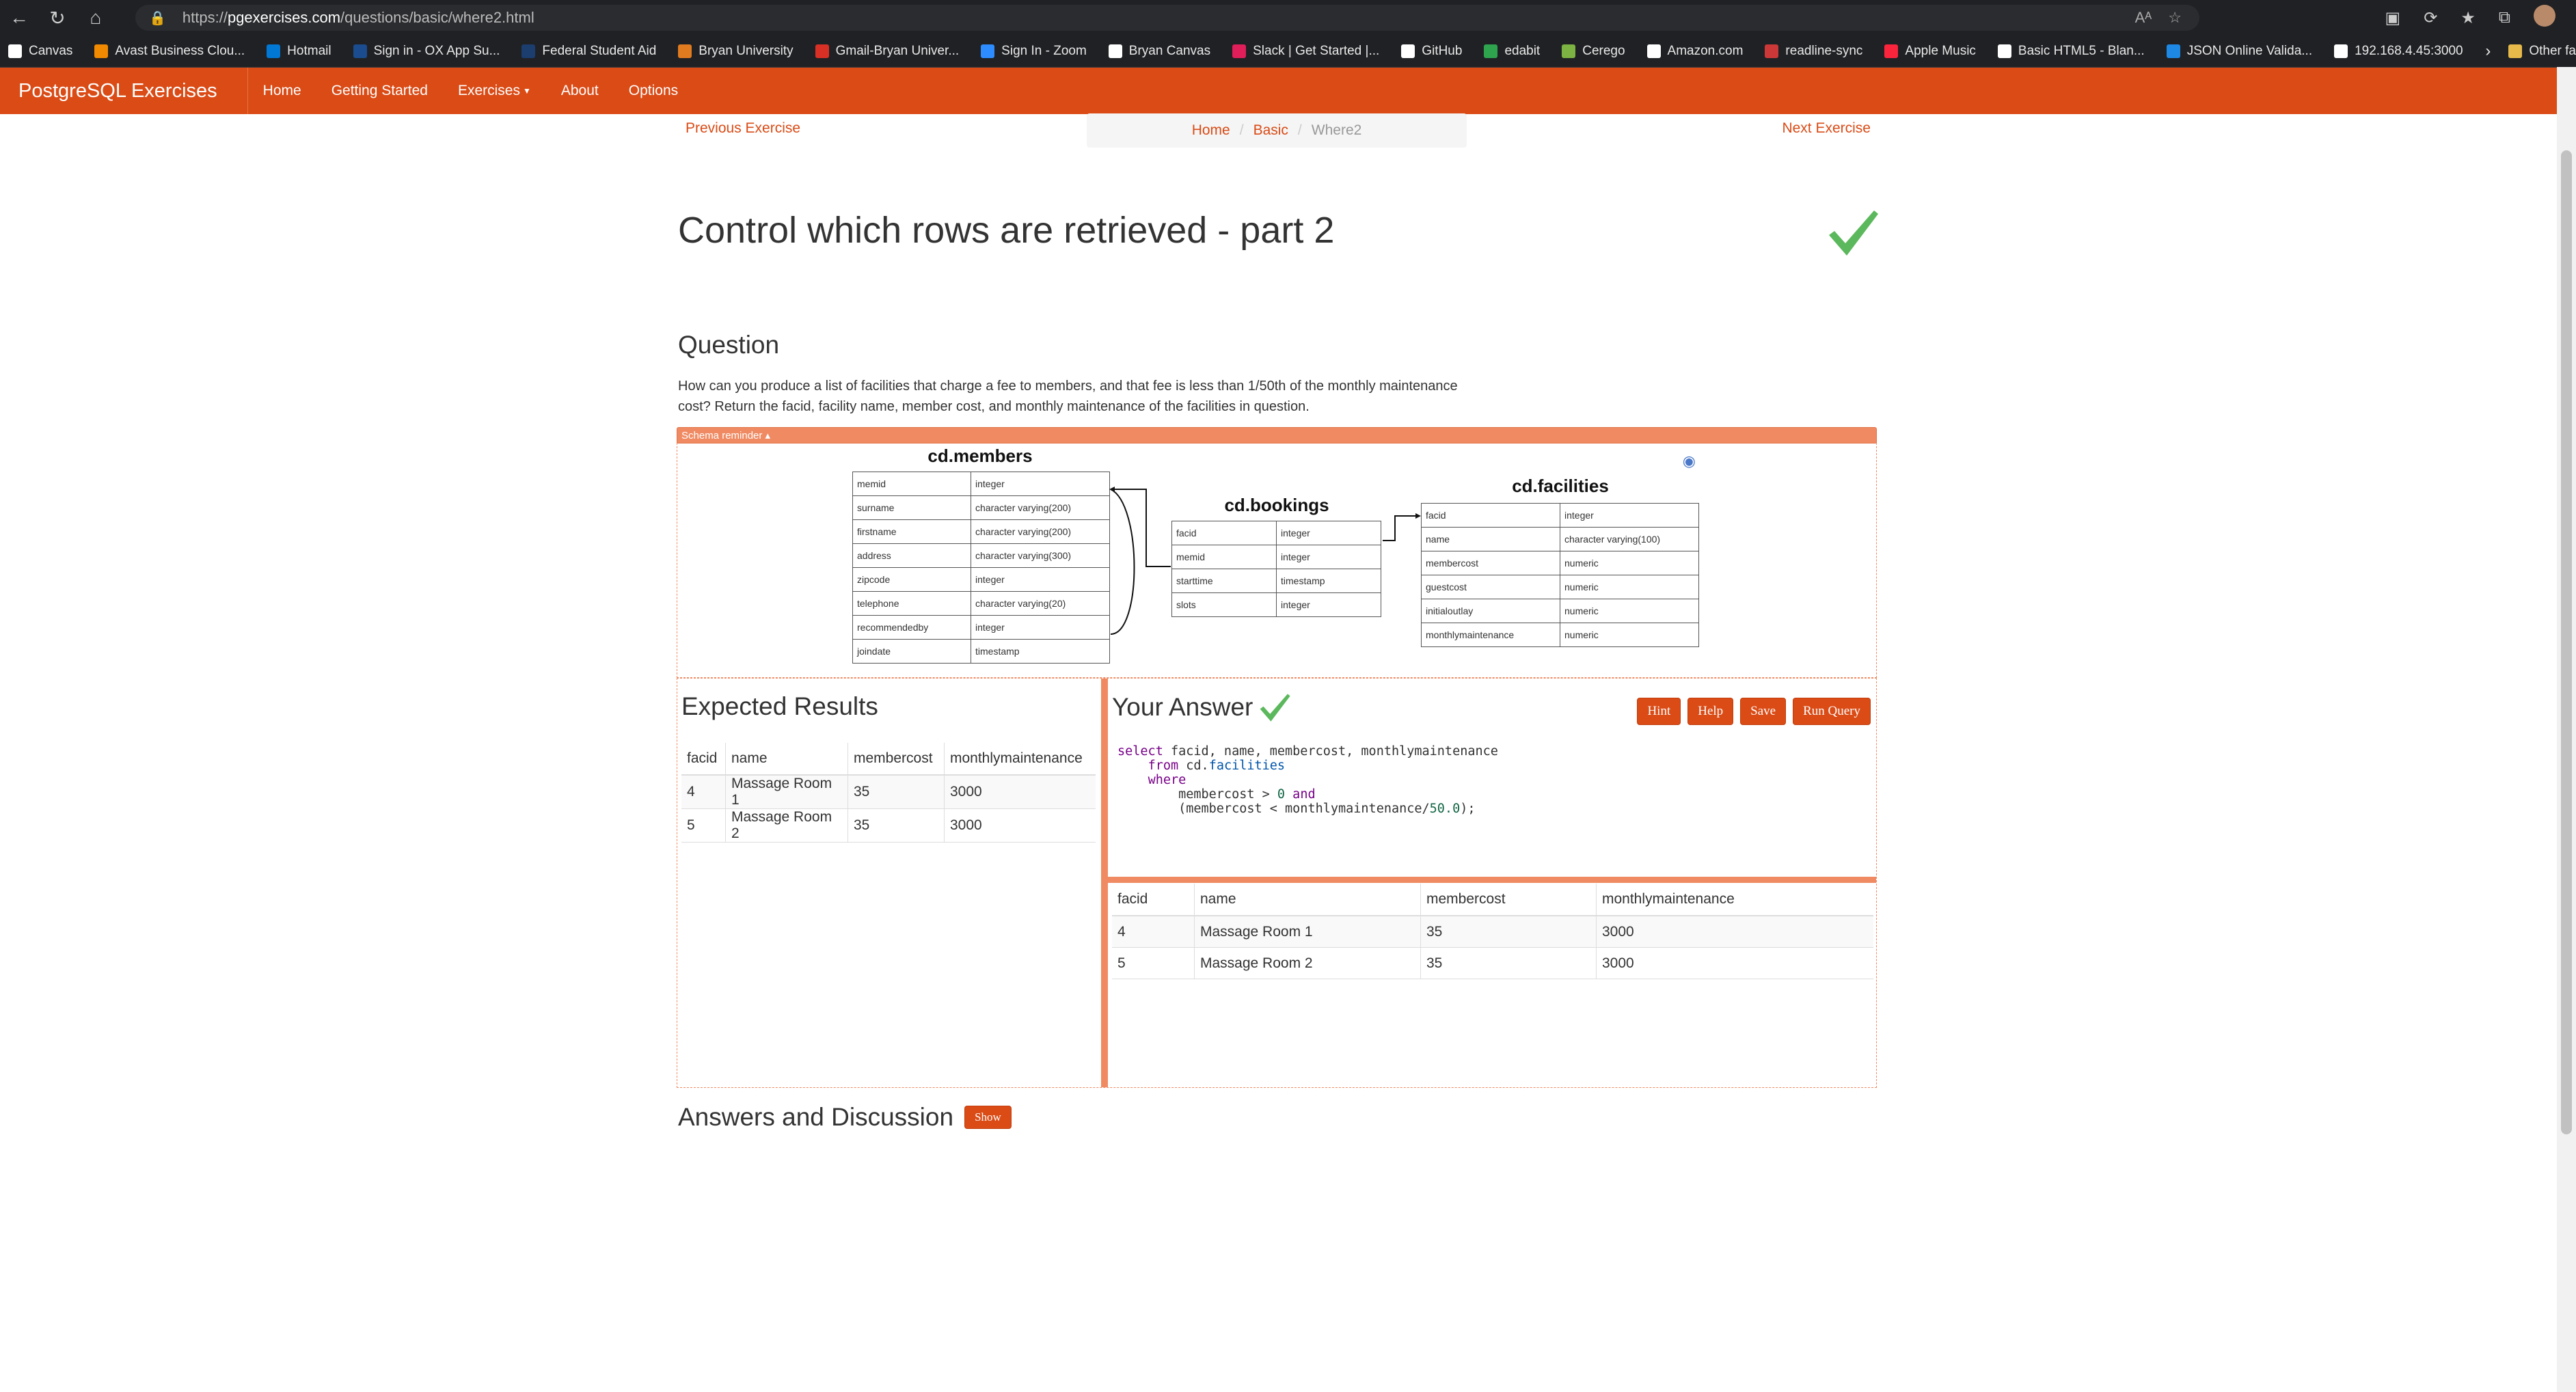 Image resolution: width=2576 pixels, height=1392 pixels. Describe the element at coordinates (1832, 712) in the screenshot. I see `run-query-button: Run Query` at that location.